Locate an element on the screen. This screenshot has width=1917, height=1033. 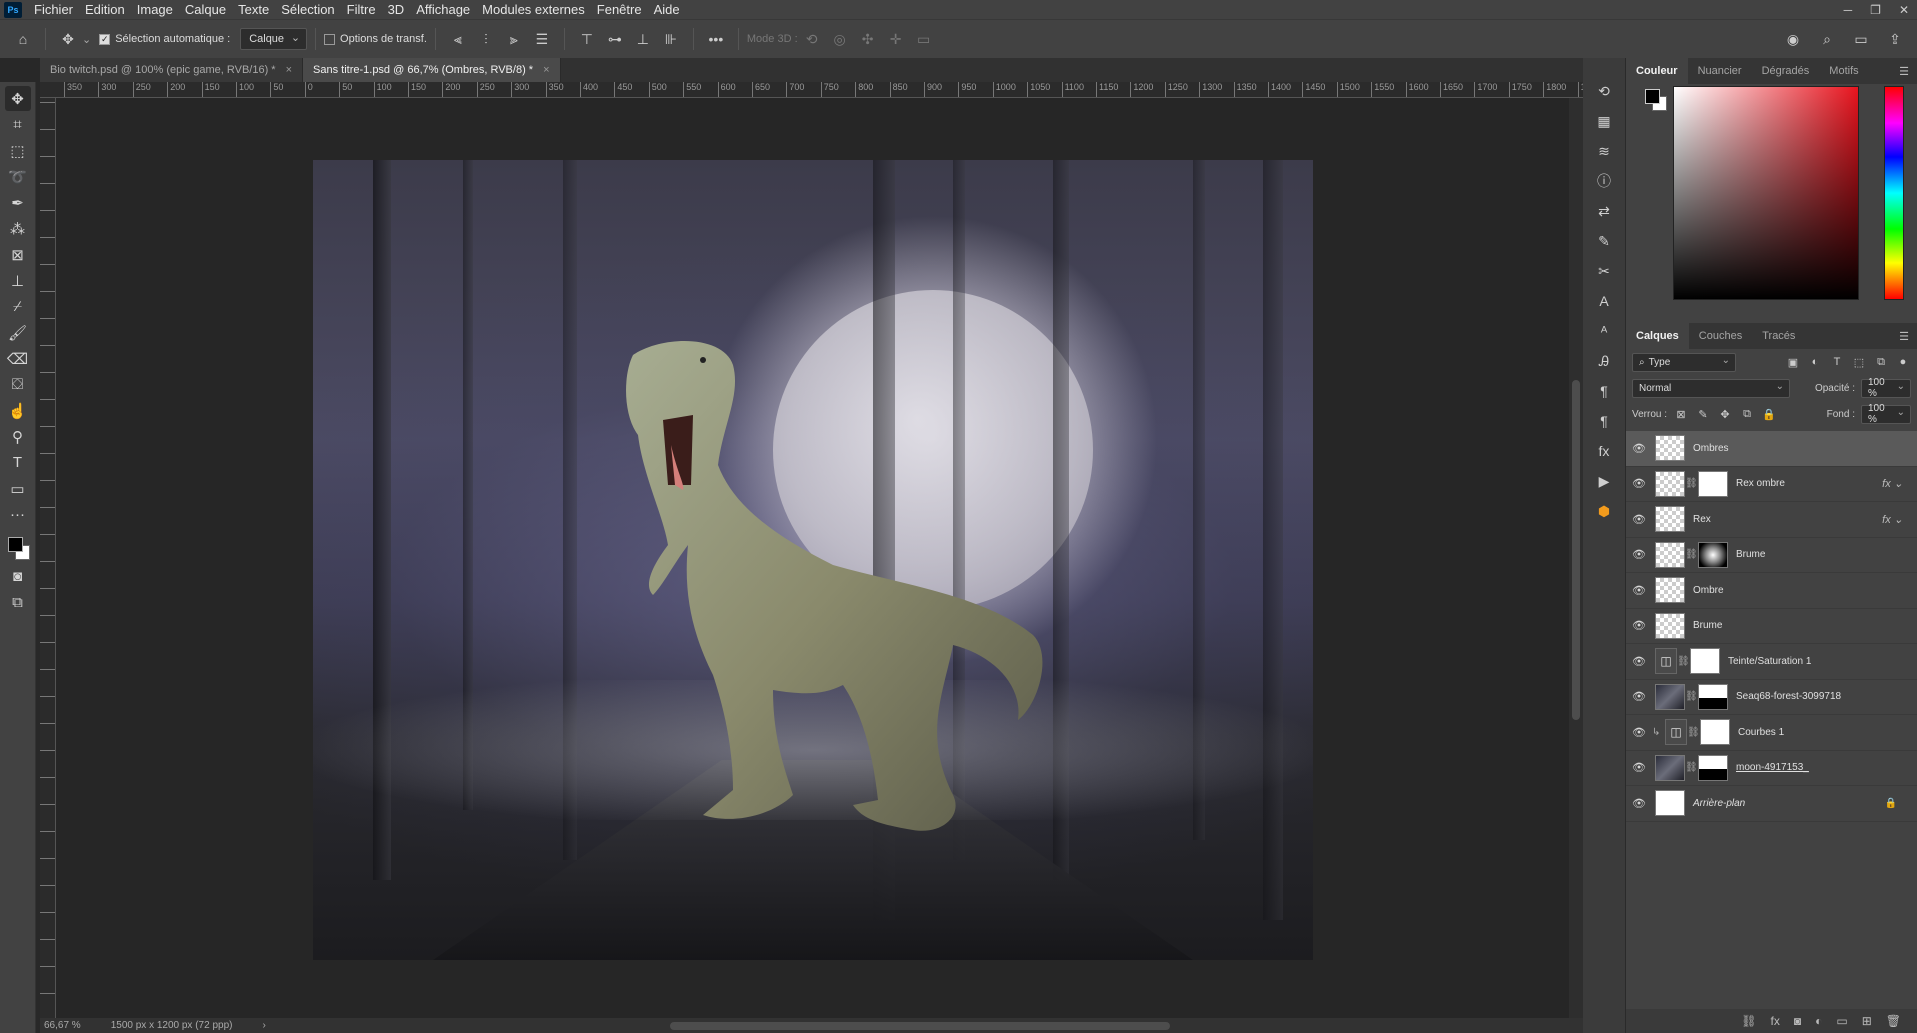
paragraph-styles-icon: ¶ is located at coordinates (1604, 421).